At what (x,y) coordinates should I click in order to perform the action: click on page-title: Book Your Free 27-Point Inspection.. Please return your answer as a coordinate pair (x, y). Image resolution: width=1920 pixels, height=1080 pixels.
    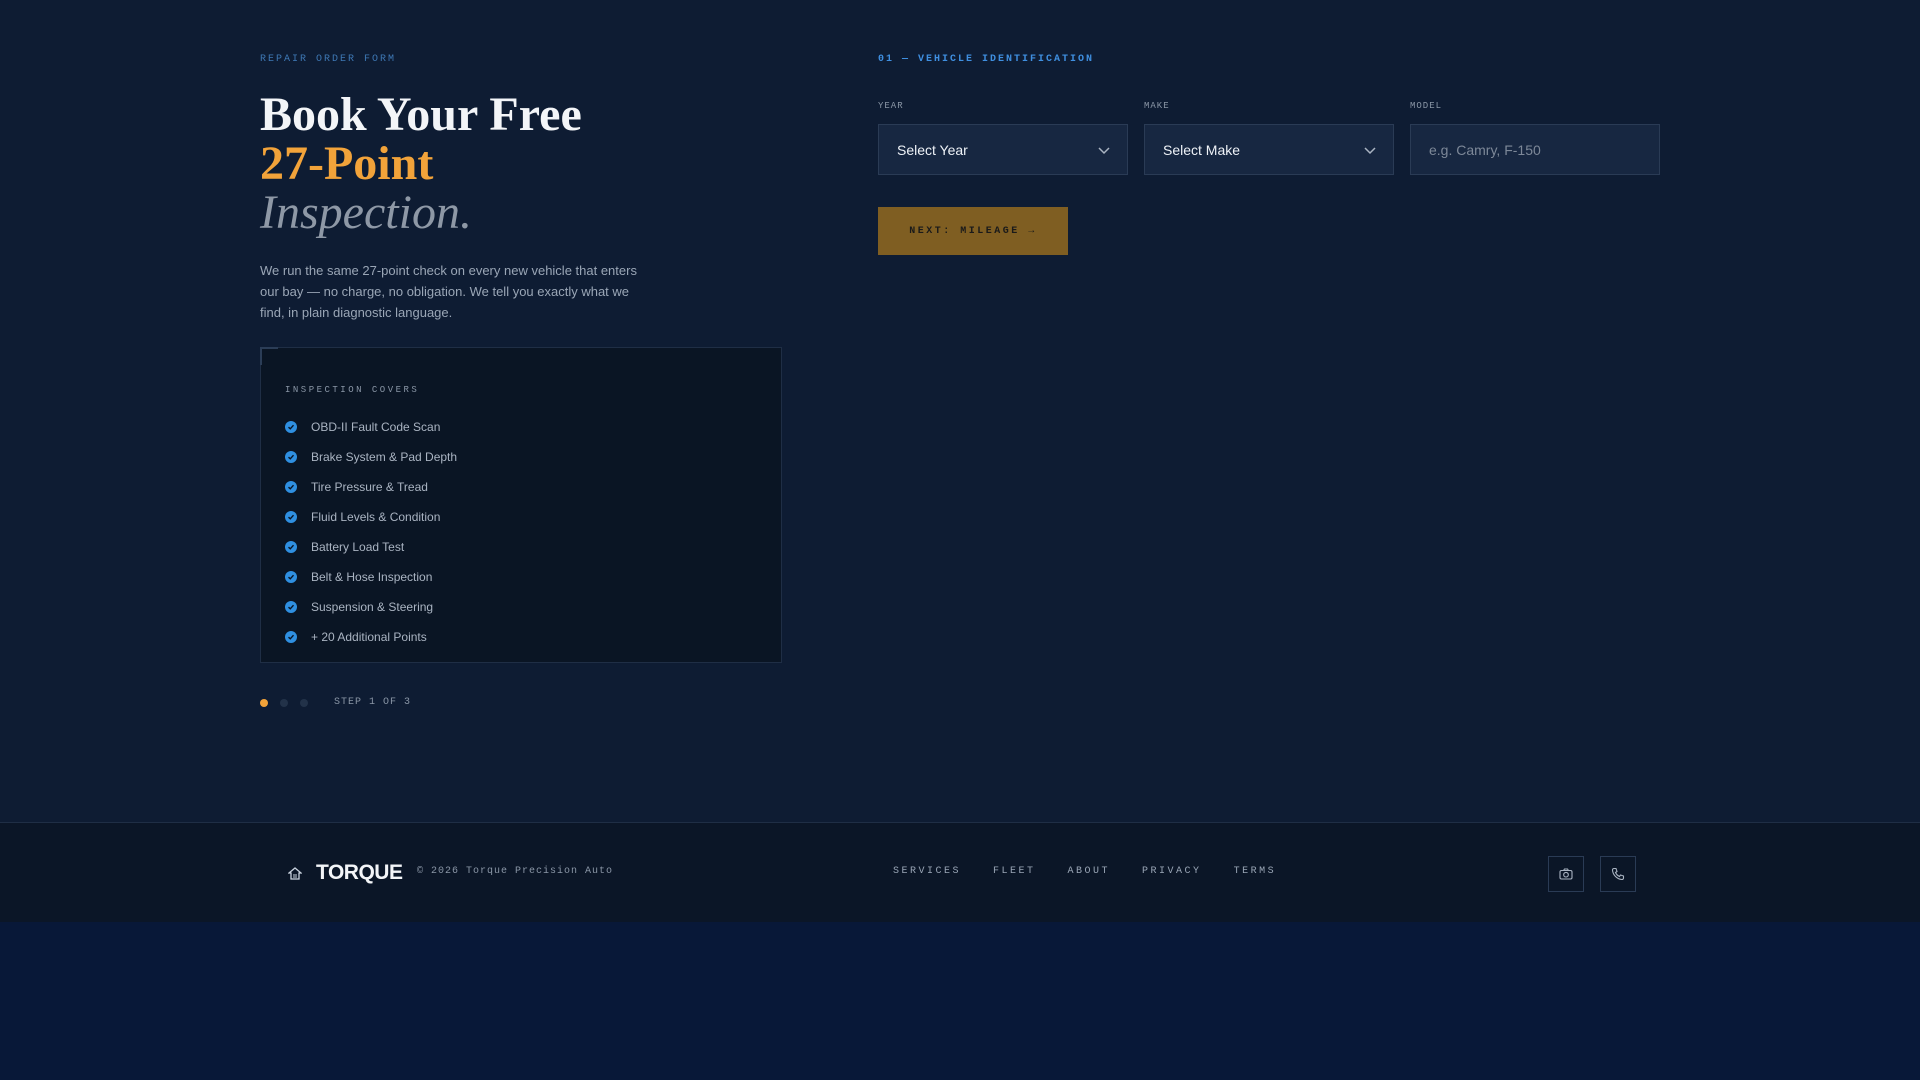
    Looking at the image, I should click on (421, 163).